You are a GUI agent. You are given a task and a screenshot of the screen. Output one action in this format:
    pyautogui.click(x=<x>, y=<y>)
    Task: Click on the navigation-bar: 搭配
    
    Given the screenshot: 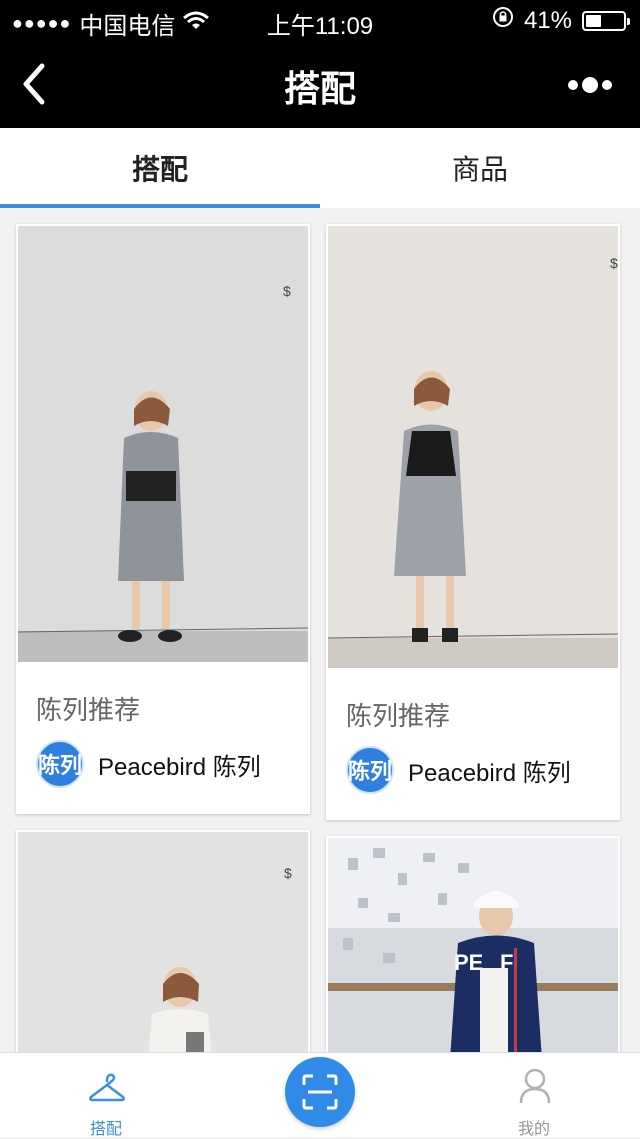 What is the action you would take?
    pyautogui.click(x=320, y=84)
    